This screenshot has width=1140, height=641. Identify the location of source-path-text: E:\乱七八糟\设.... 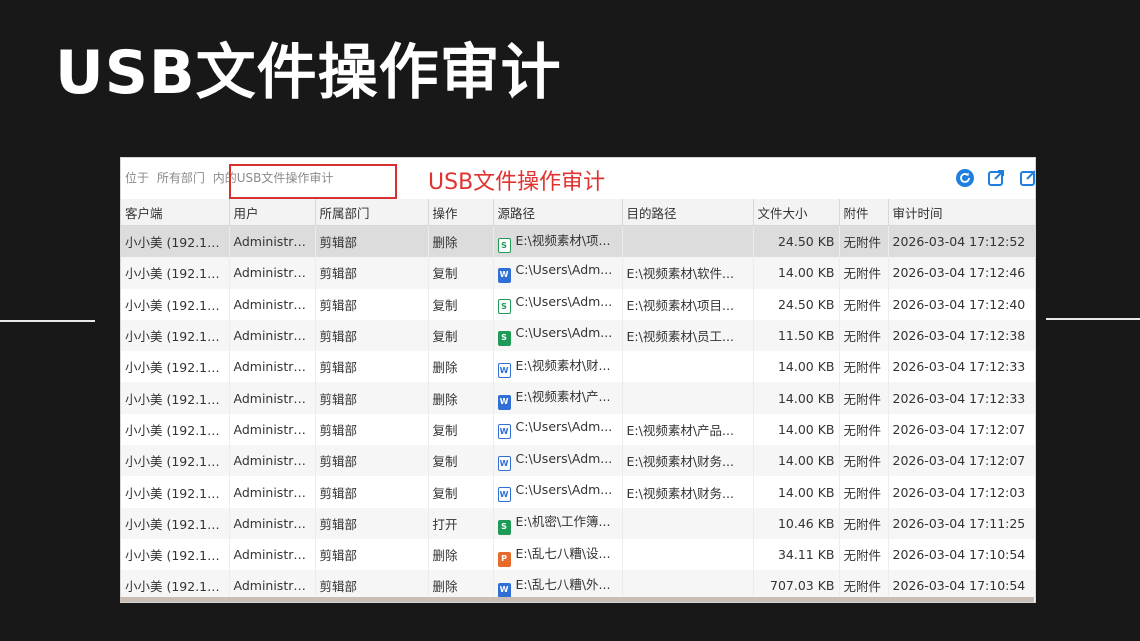
(563, 553).